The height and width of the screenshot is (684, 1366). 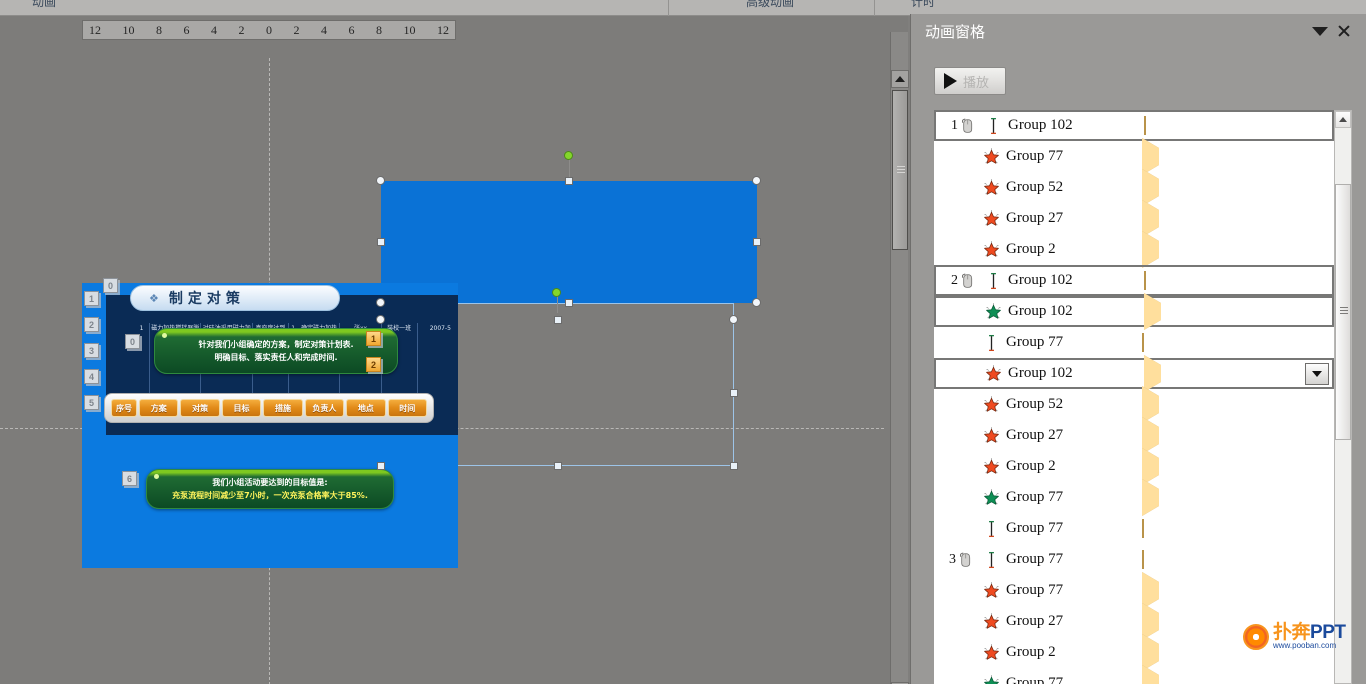 I want to click on ribbon-tab-timing: 计时, so click(x=923, y=6).